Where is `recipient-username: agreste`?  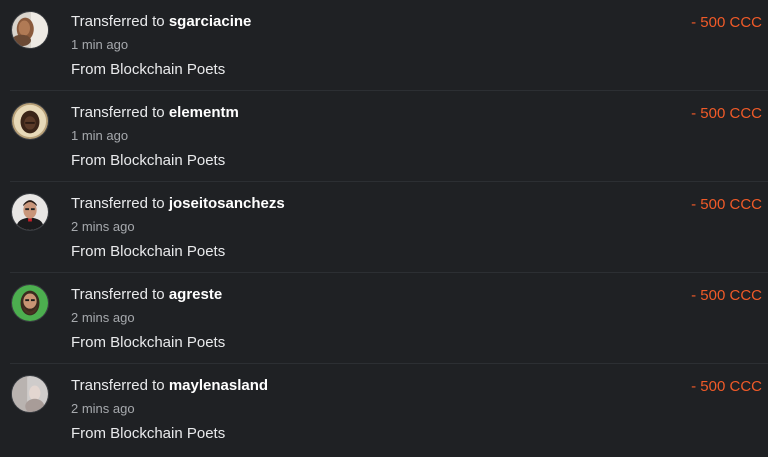 recipient-username: agreste is located at coordinates (195, 294).